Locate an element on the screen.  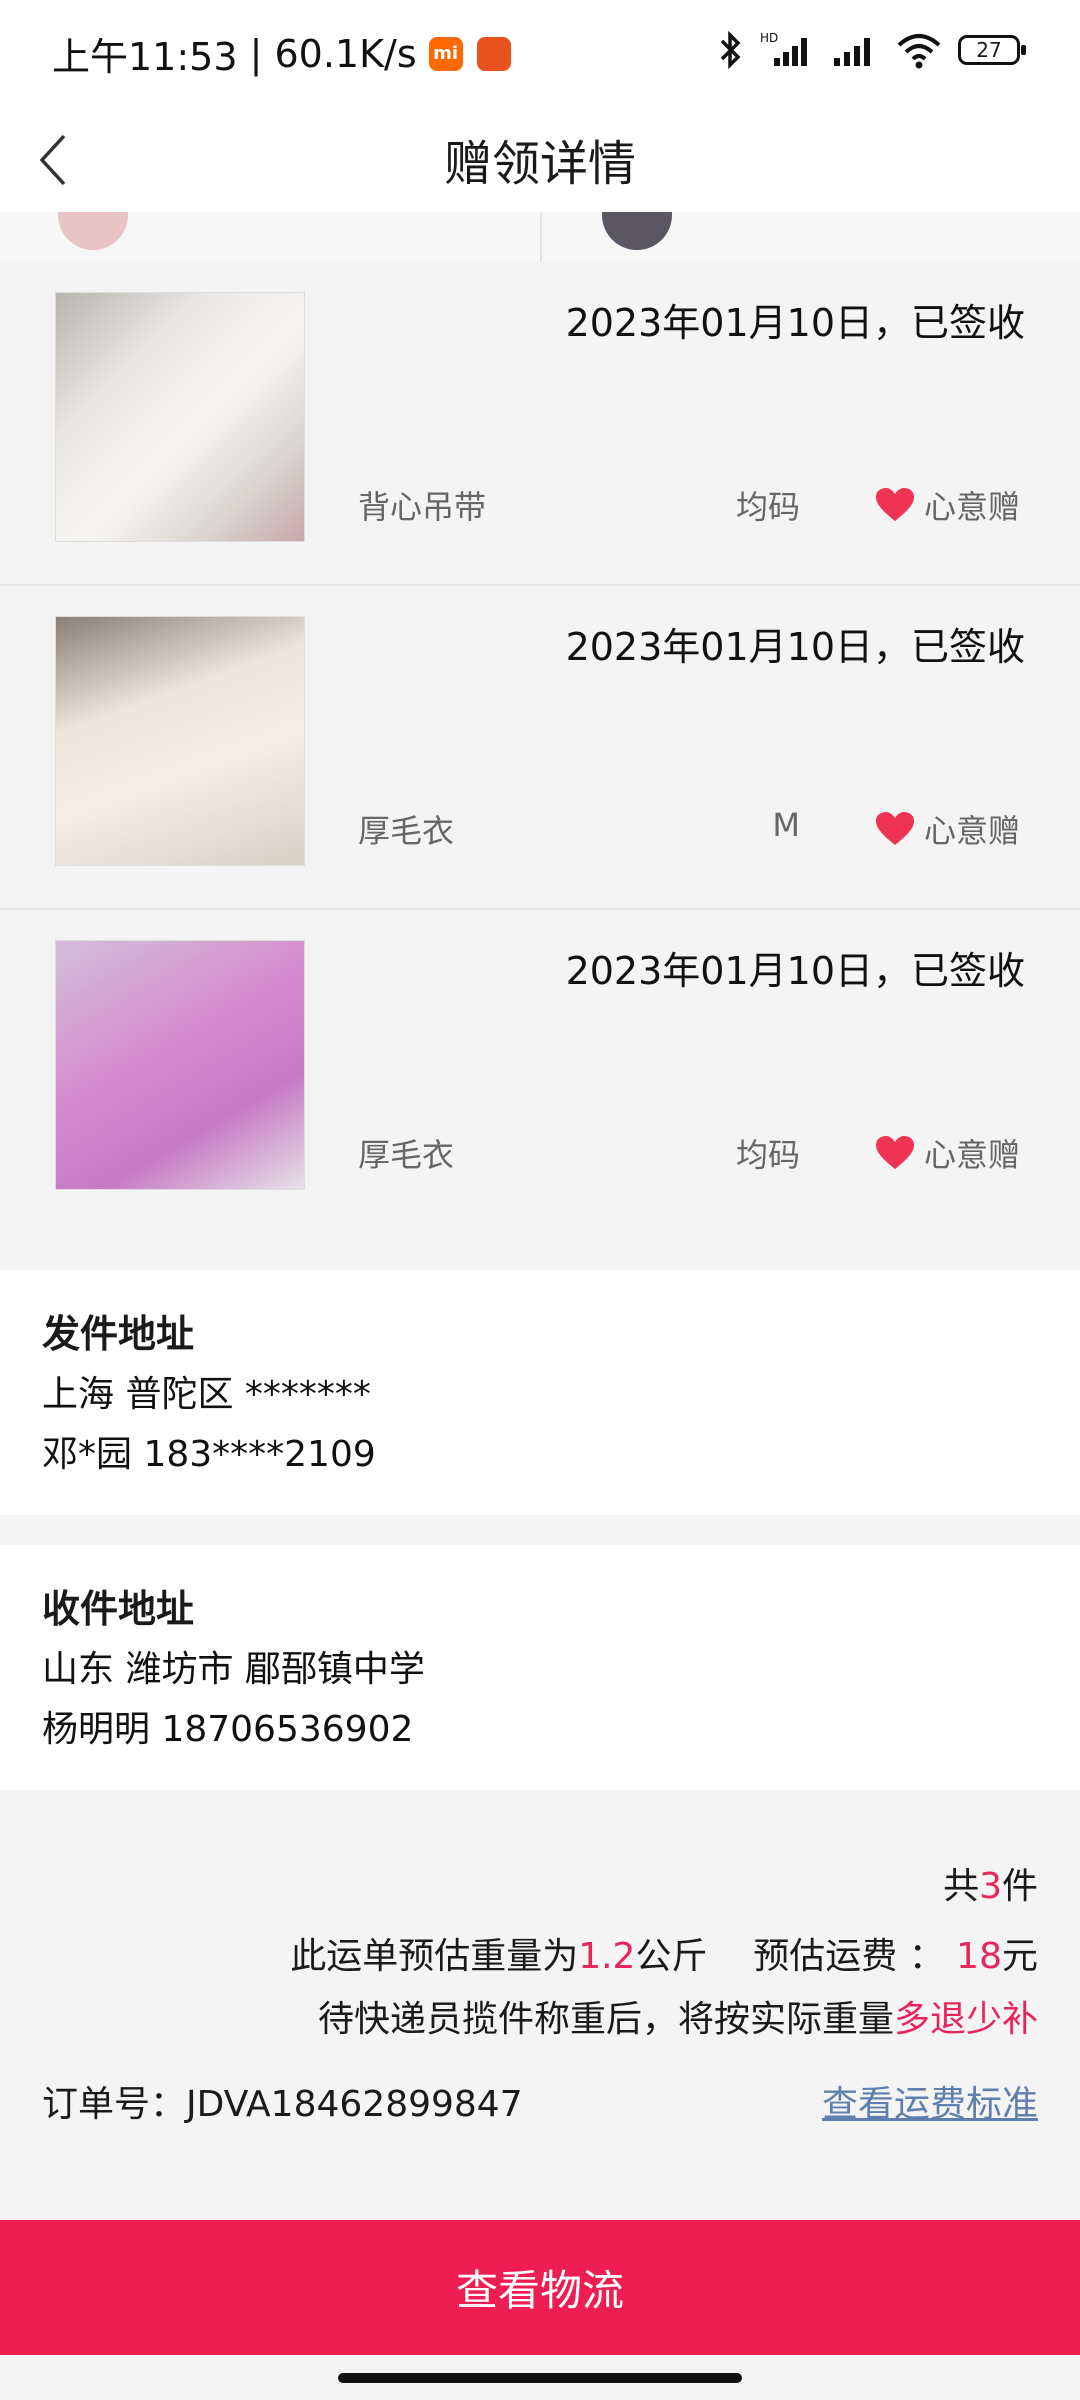
list-item: 2023年01月10日，已签收 厚毛衣 M 心意赠 is located at coordinates (540, 748).